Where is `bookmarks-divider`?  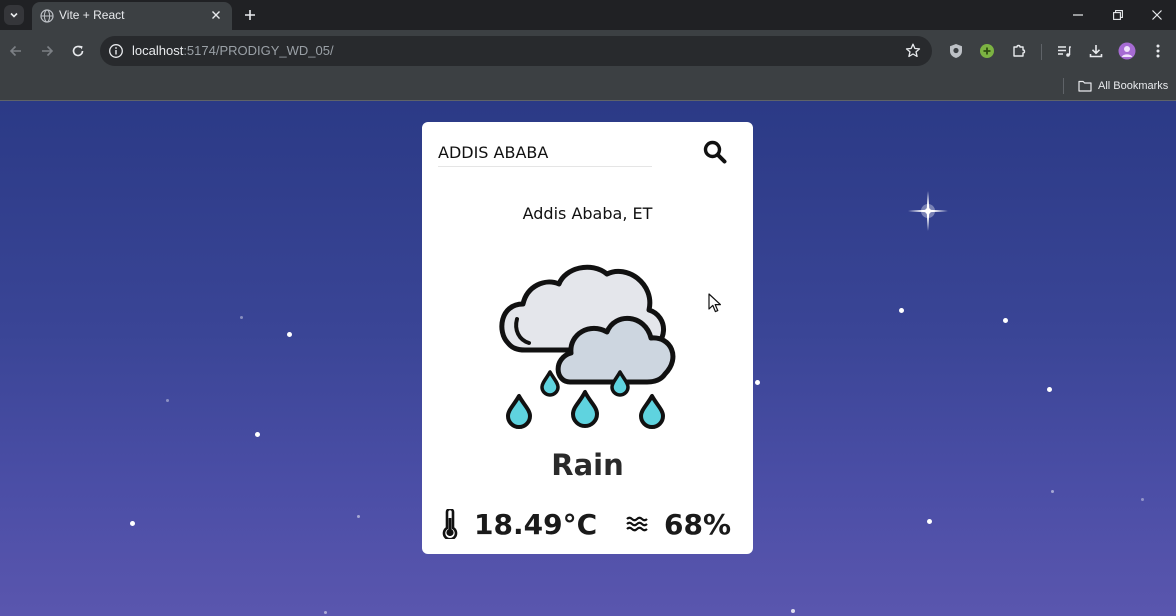
bookmarks-divider is located at coordinates (1063, 86).